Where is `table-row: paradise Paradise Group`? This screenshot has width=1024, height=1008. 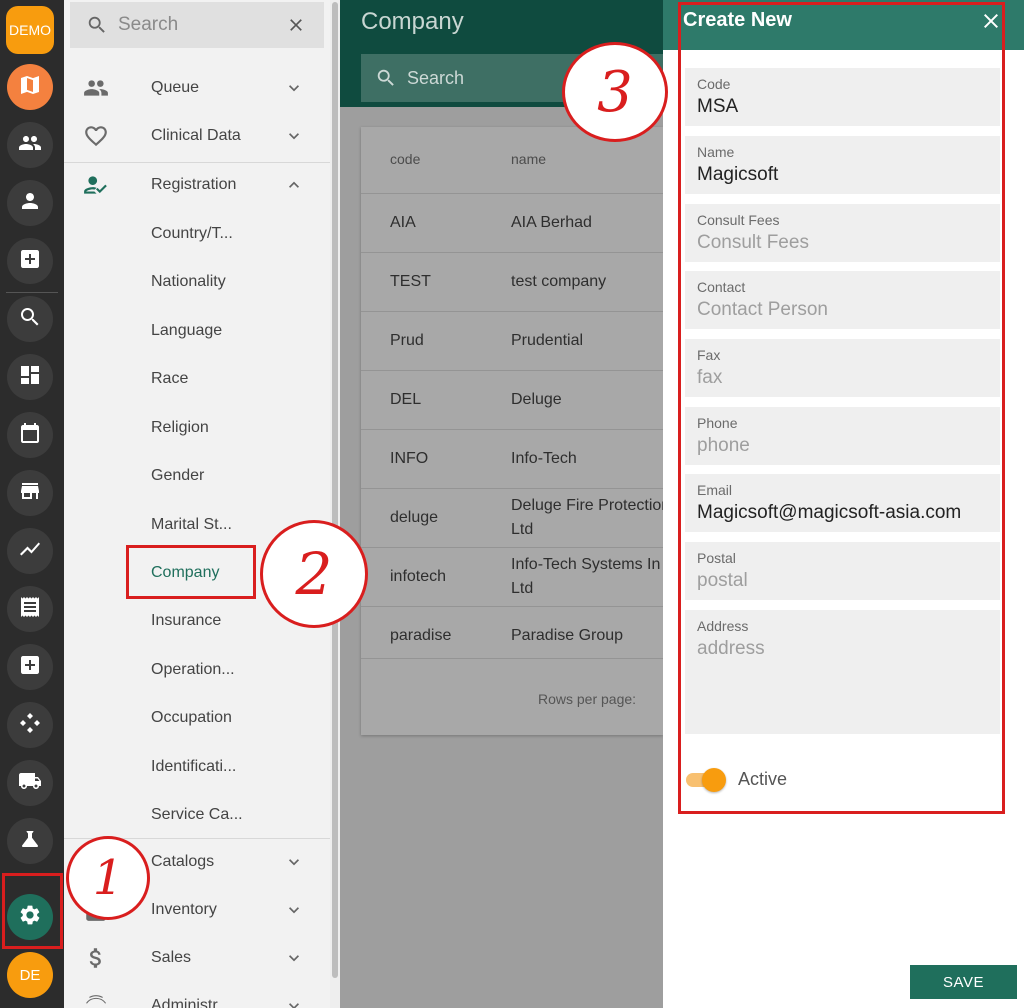 table-row: paradise Paradise Group is located at coordinates (512, 635).